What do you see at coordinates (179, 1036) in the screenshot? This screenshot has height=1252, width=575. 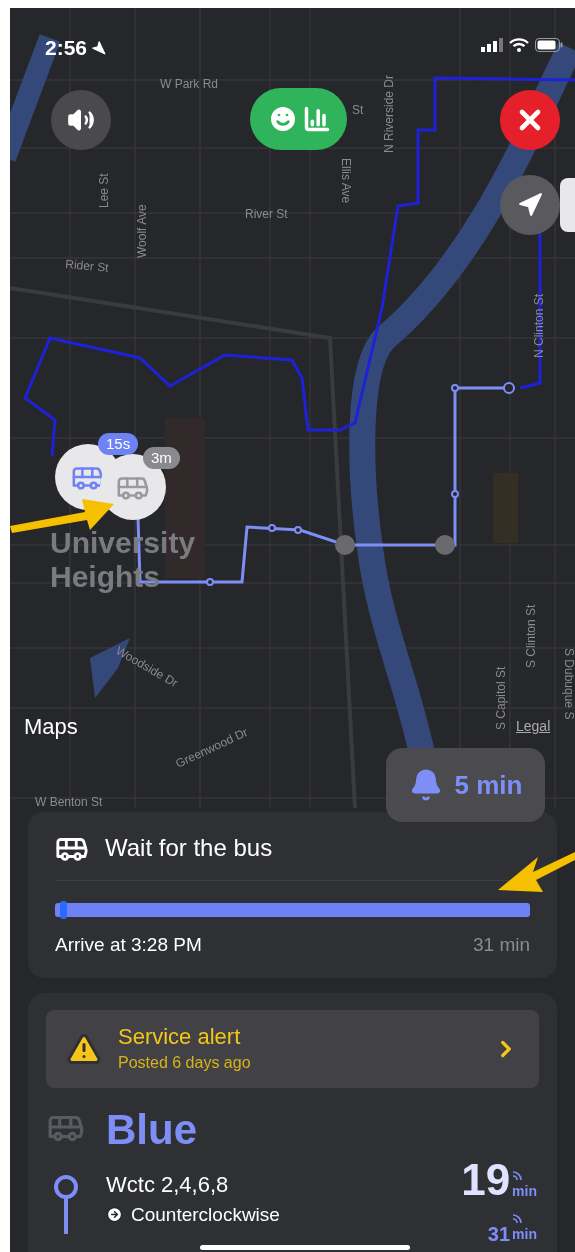 I see `alert-title: Service alert` at bounding box center [179, 1036].